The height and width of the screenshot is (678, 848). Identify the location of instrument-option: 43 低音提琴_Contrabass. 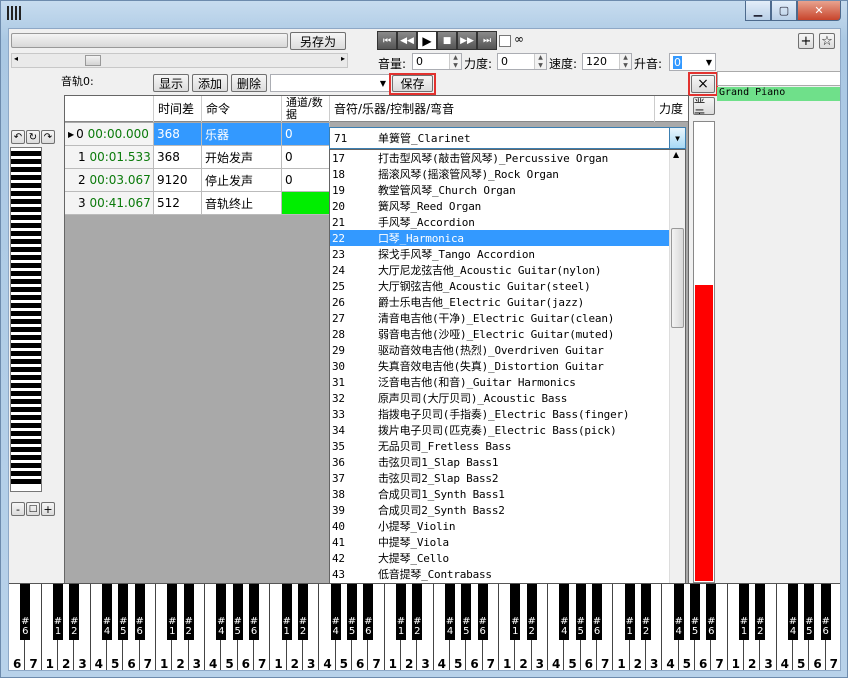
(507, 574).